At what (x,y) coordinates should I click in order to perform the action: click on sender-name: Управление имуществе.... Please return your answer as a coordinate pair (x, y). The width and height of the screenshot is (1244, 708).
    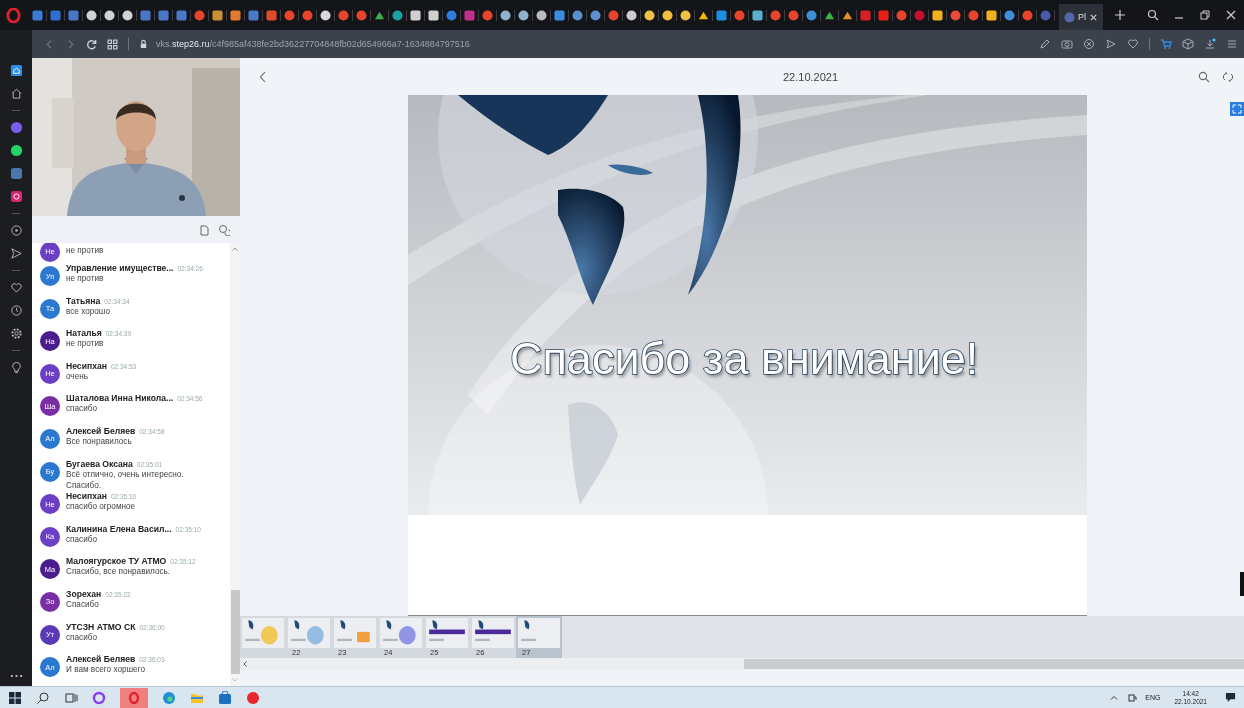
    Looking at the image, I should click on (120, 268).